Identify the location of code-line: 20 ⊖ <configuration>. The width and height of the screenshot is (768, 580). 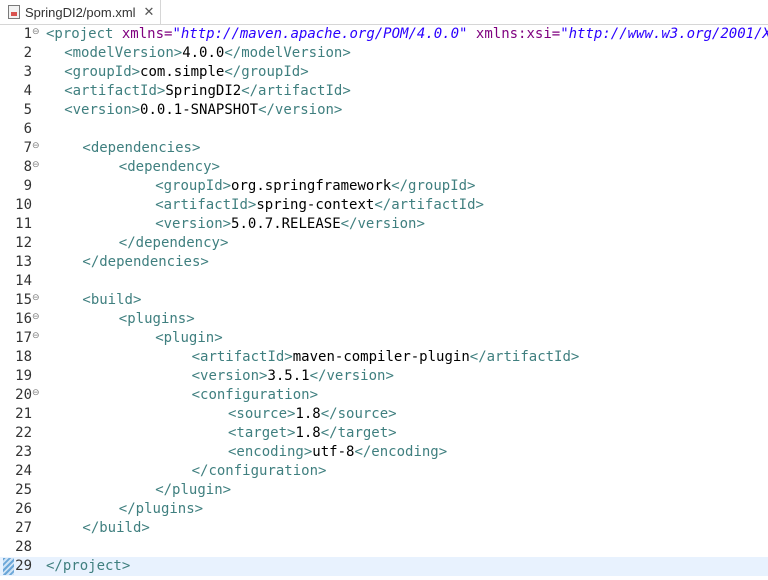
(384, 395).